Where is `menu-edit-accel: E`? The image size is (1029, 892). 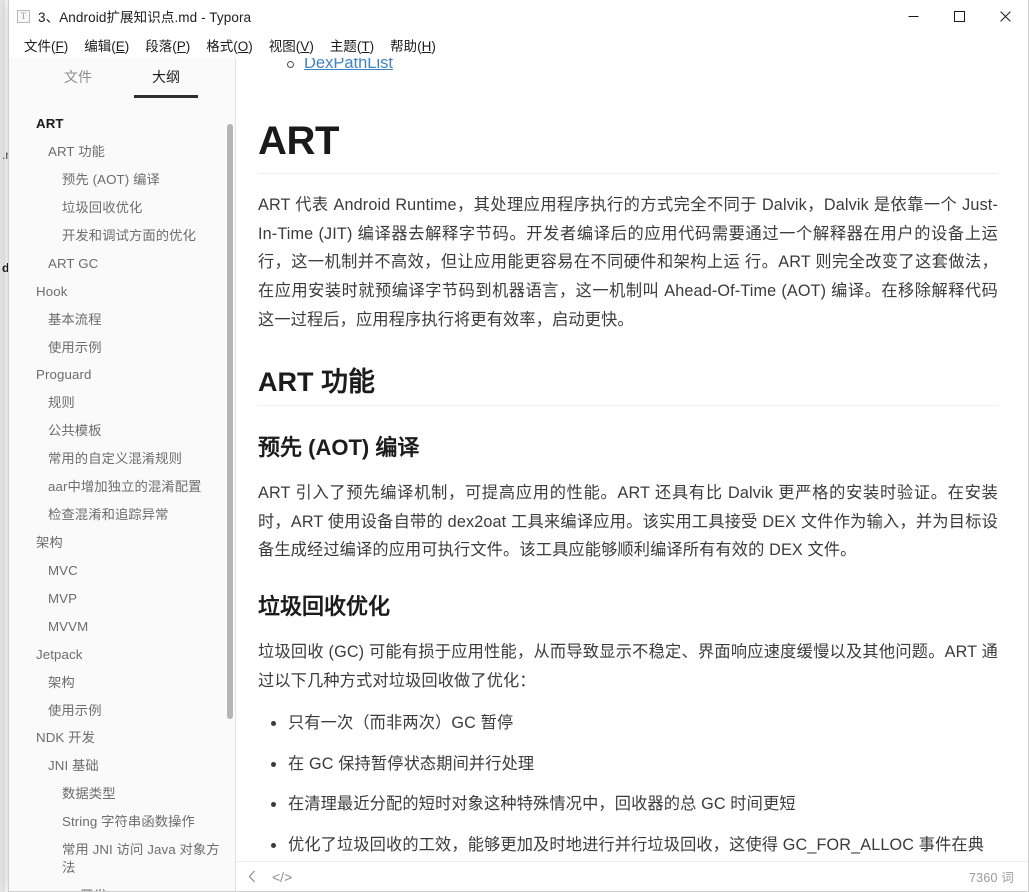 menu-edit-accel: E is located at coordinates (120, 46).